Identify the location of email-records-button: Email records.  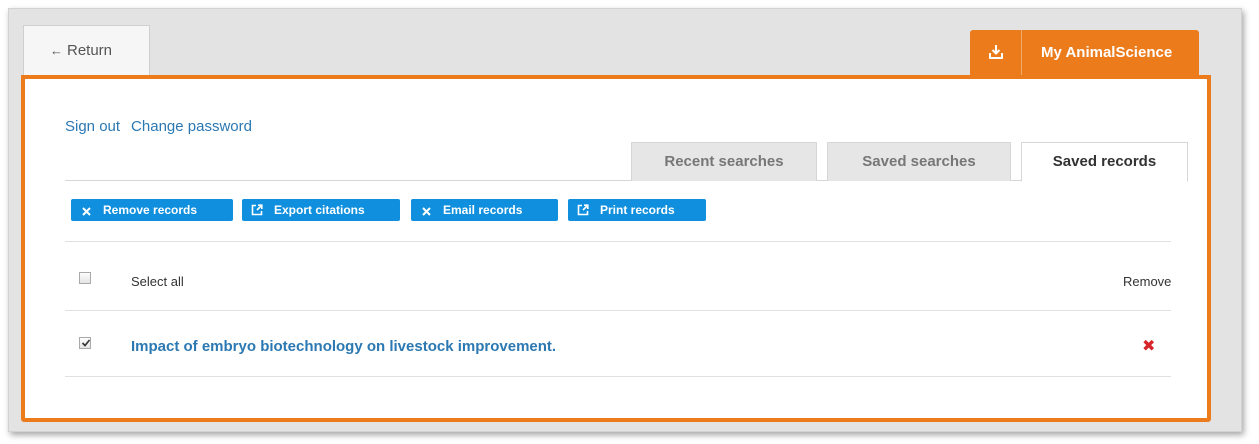
(484, 210).